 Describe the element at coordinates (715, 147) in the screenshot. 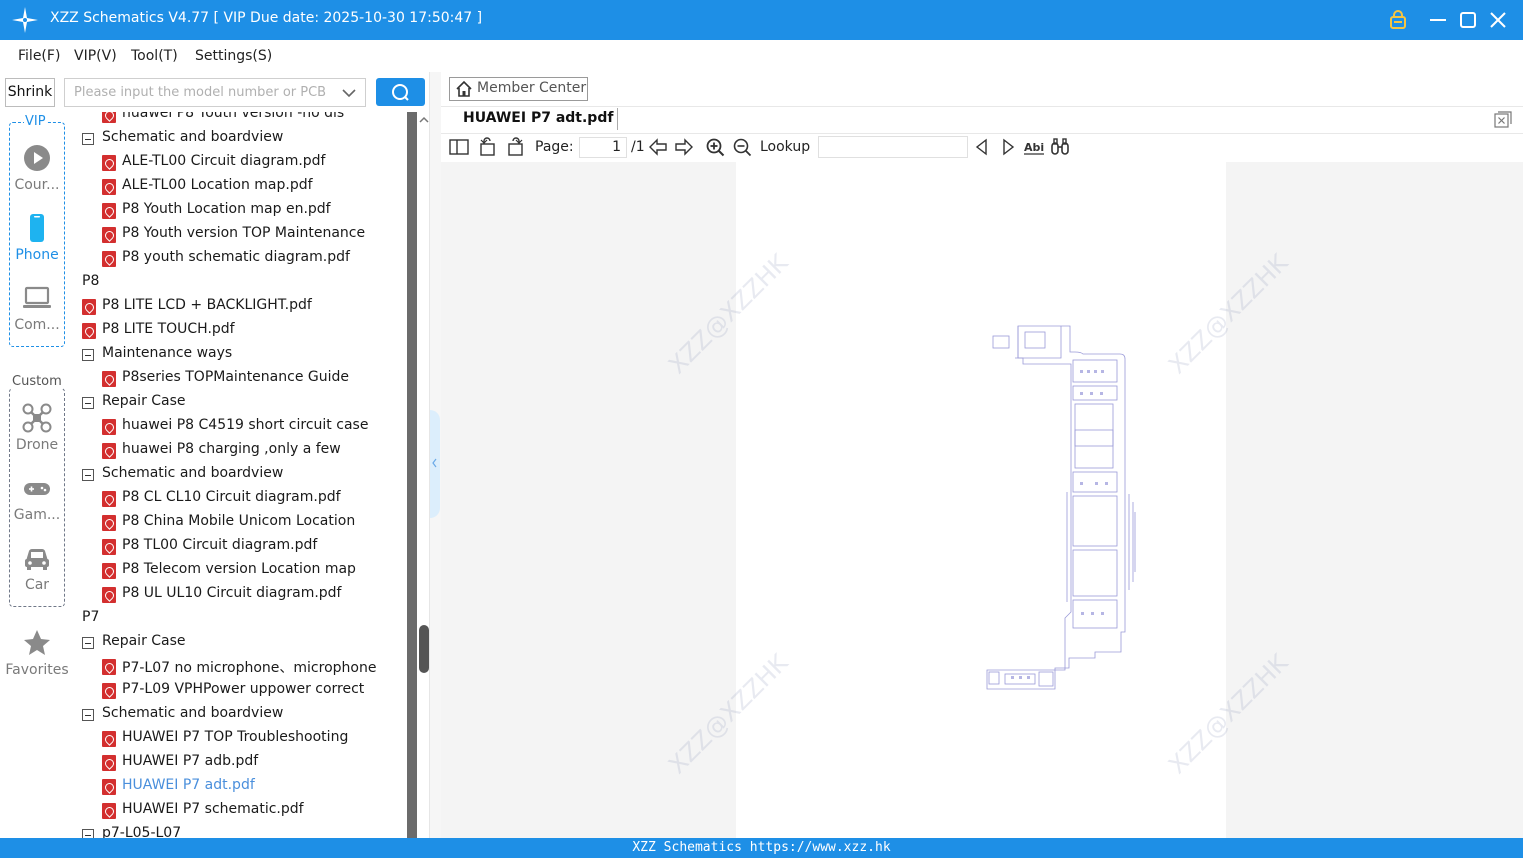

I see `zoom-in-icon` at that location.